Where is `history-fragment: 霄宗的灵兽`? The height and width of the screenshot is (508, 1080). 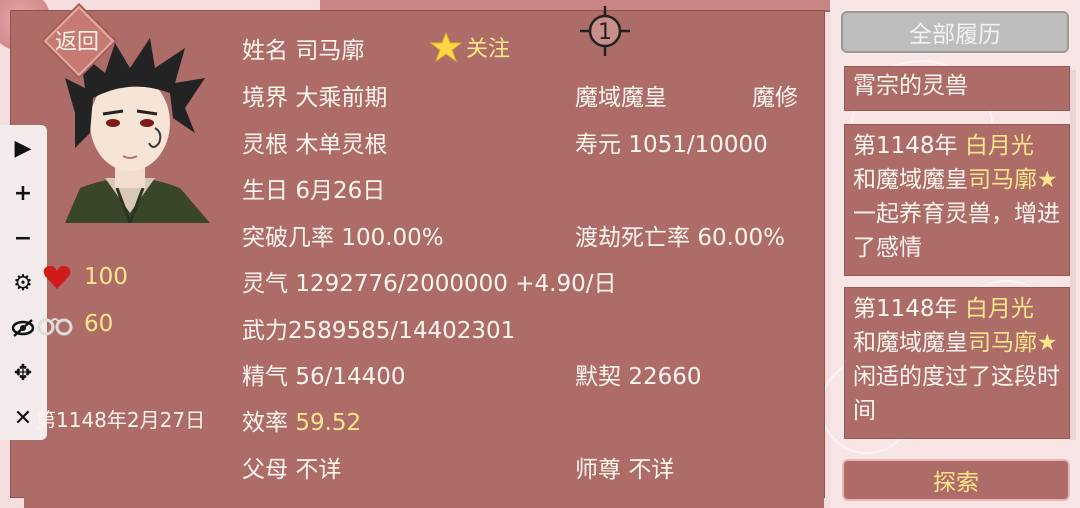
history-fragment: 霄宗的灵兽 is located at coordinates (910, 86).